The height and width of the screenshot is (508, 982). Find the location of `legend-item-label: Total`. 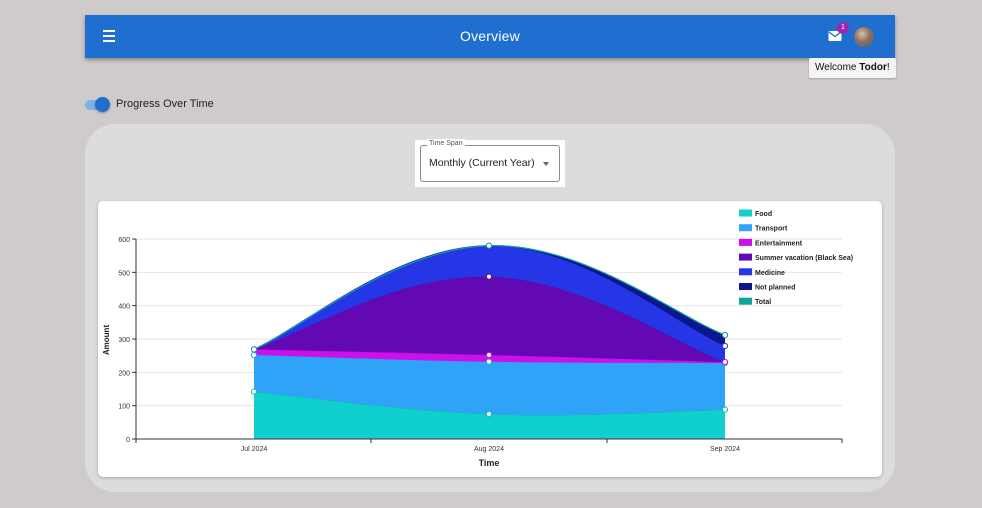

legend-item-label: Total is located at coordinates (763, 302).